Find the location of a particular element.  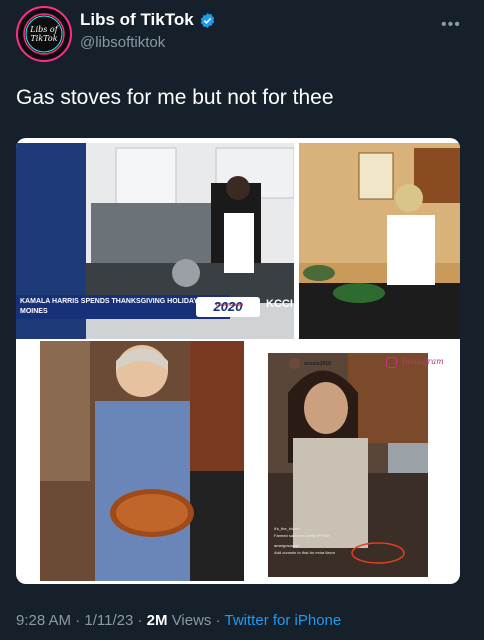

tweet-text: Gas stoves for me but not for thee is located at coordinates (175, 97).